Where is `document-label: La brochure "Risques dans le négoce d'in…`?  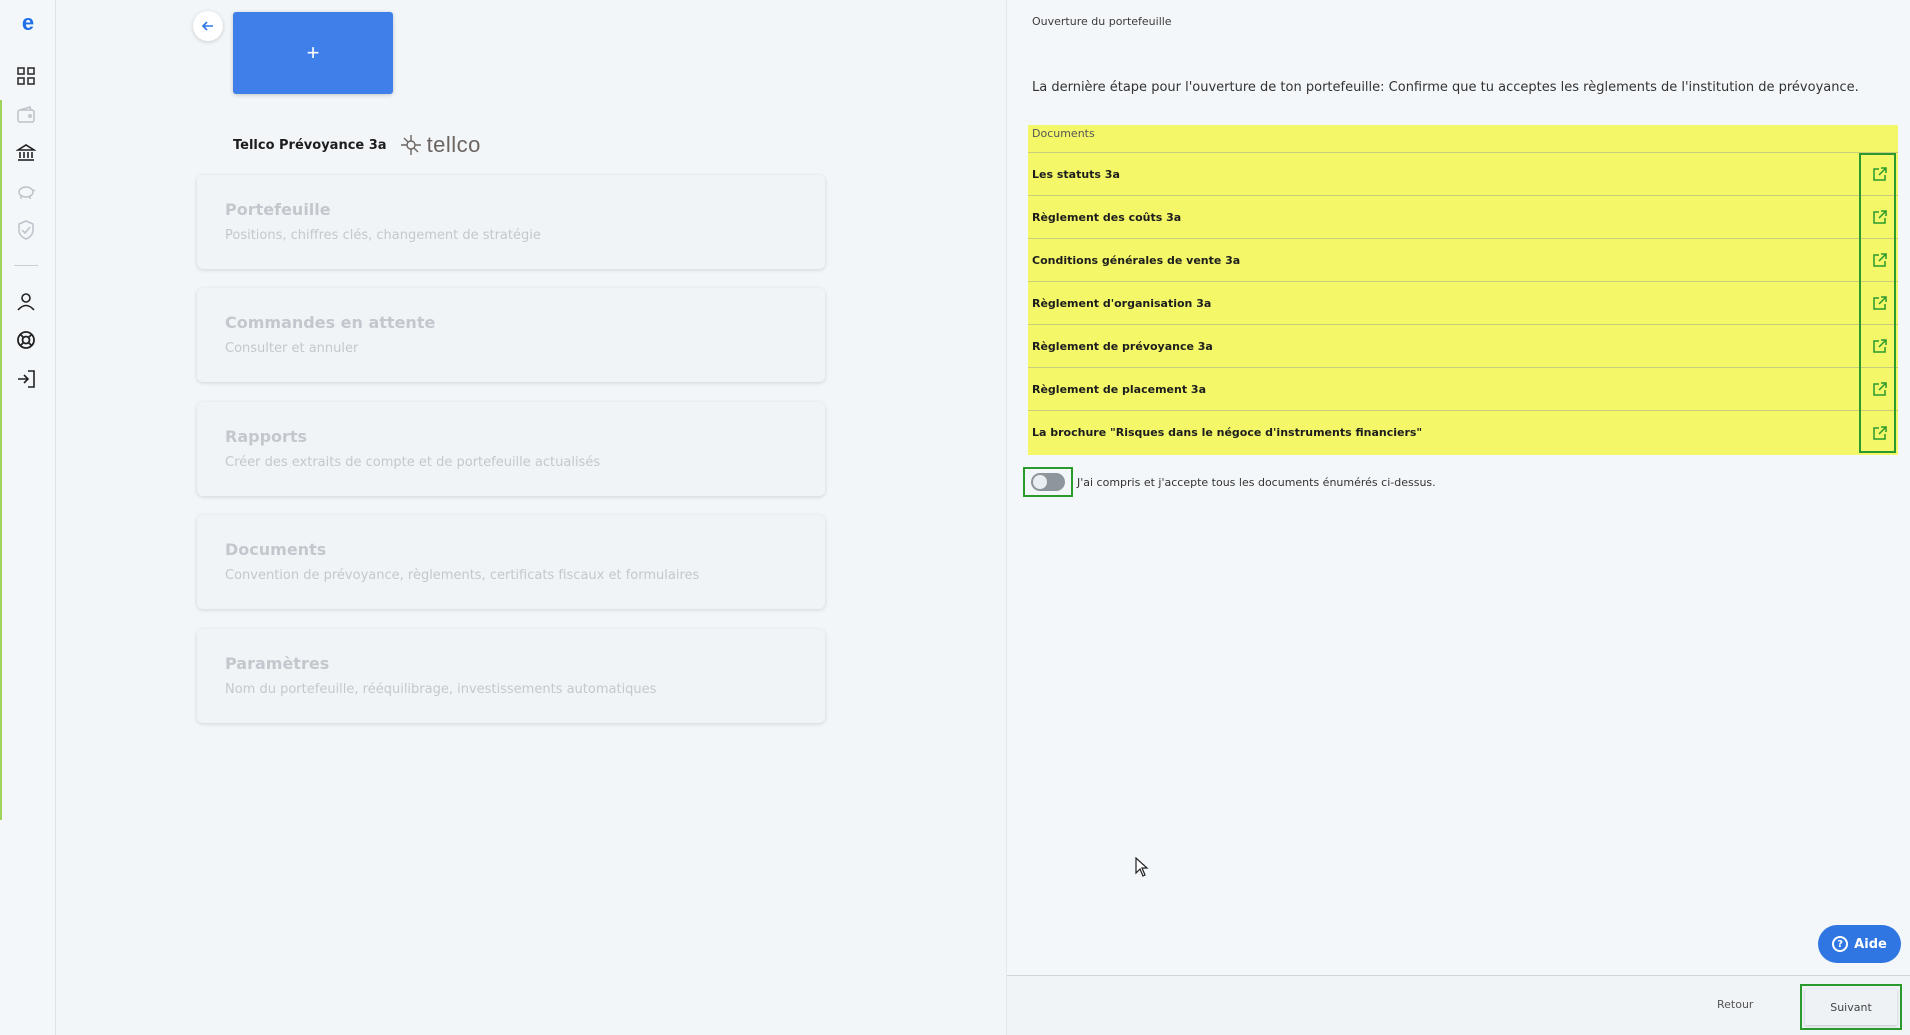 document-label: La brochure "Risques dans le négoce d'in… is located at coordinates (1227, 432).